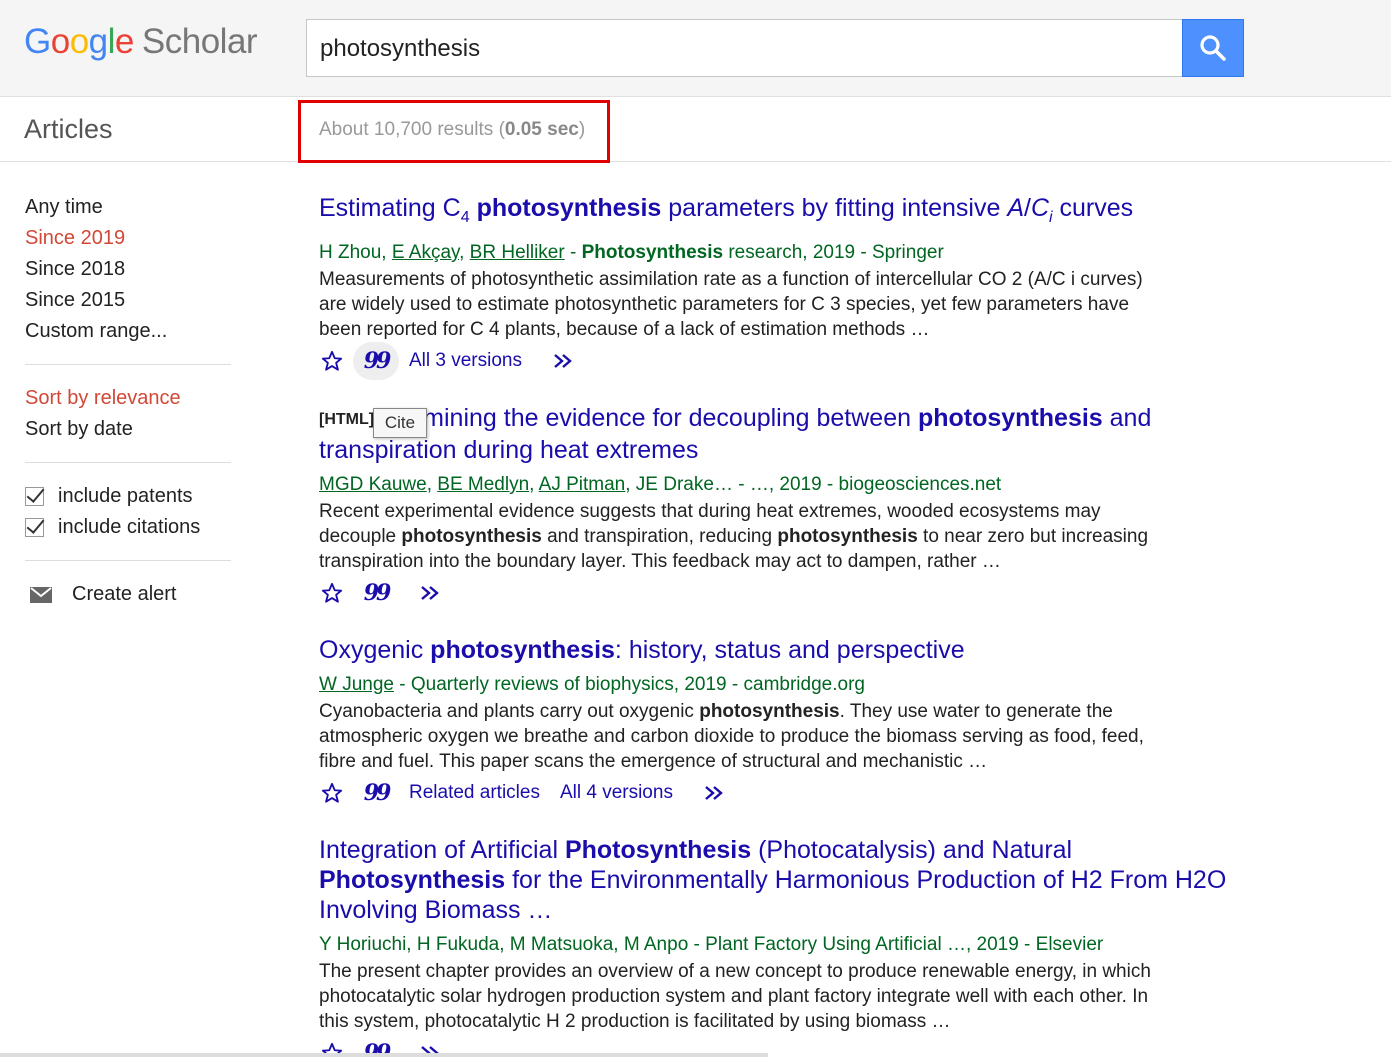 Image resolution: width=1391 pixels, height=1057 pixels. I want to click on results-count: About 10,700 results (0.05 sec), so click(454, 131).